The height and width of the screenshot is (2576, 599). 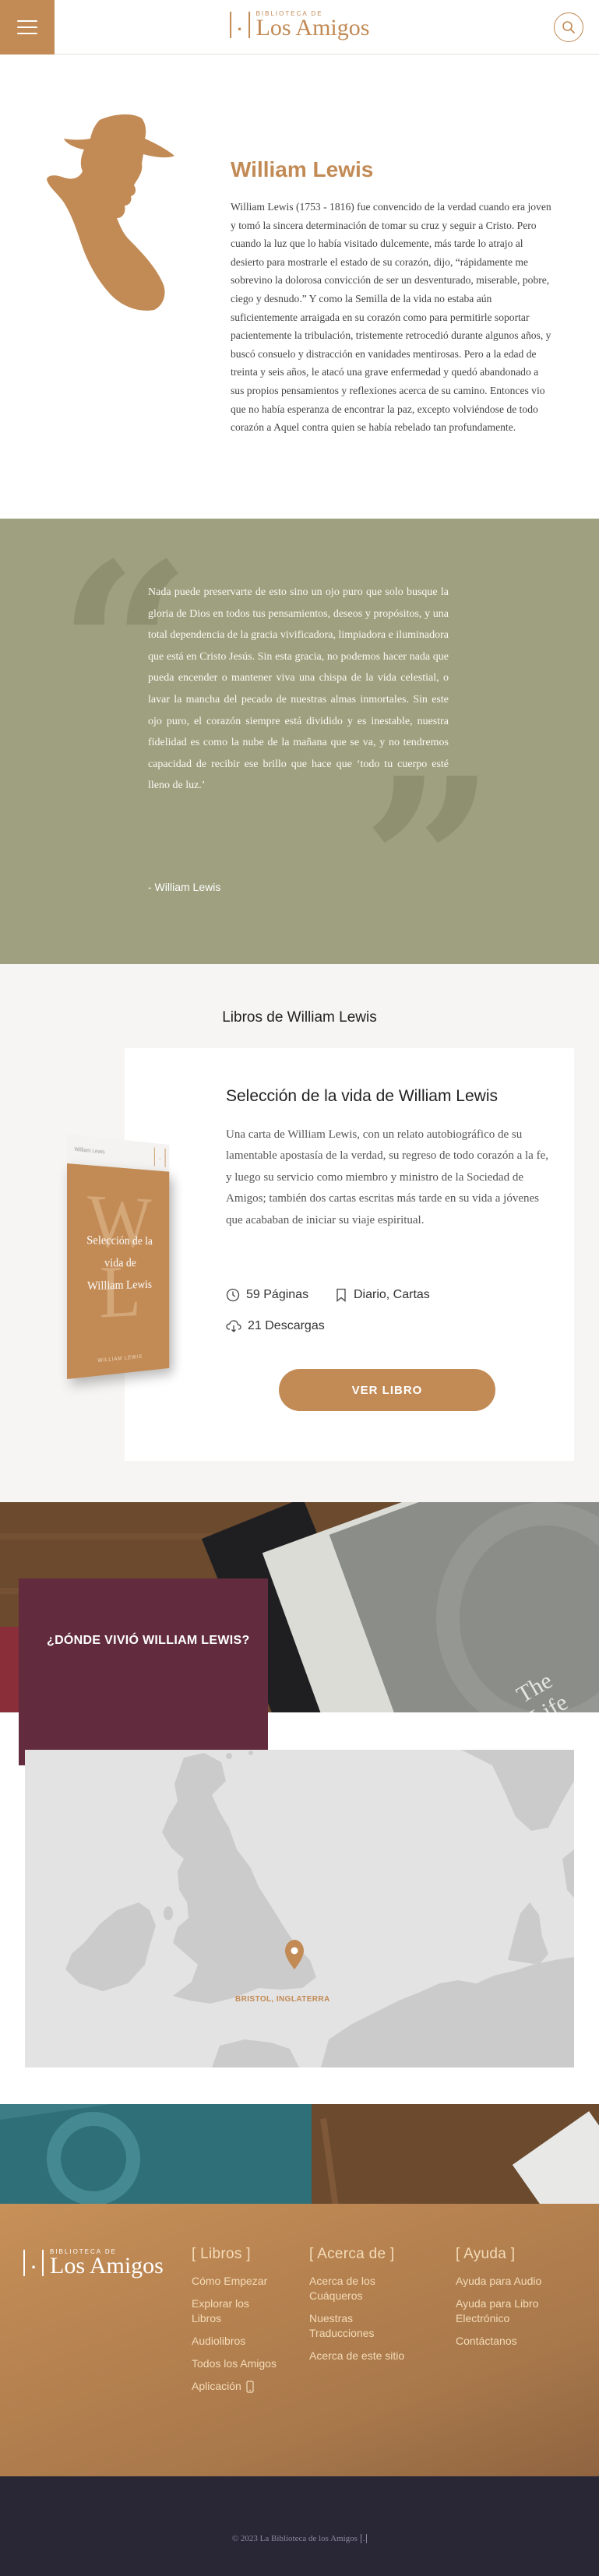 What do you see at coordinates (518, 2341) in the screenshot?
I see `footer-link-contacto: Contáctanos` at bounding box center [518, 2341].